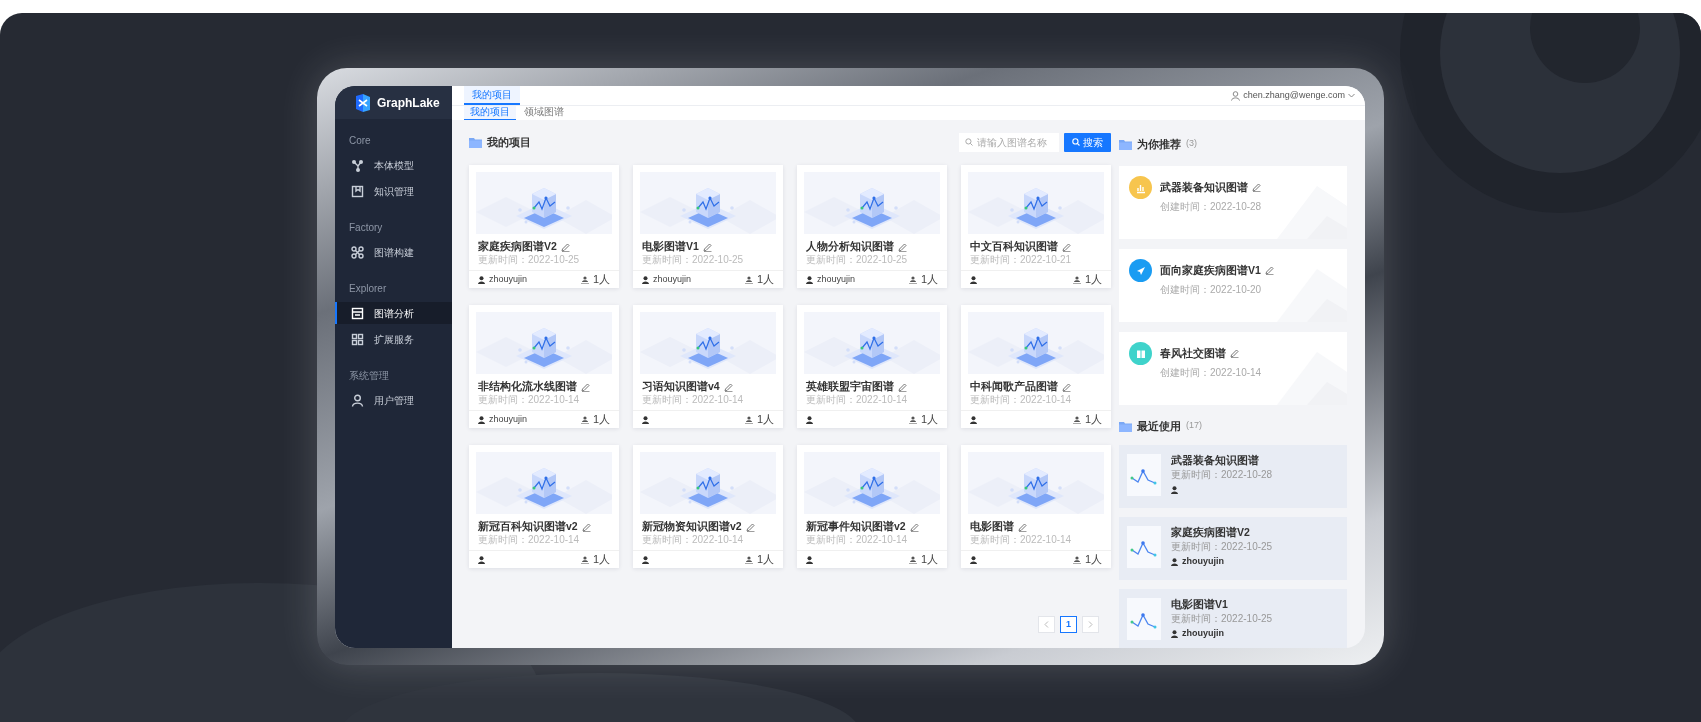  Describe the element at coordinates (1087, 142) in the screenshot. I see `search-button: 搜索` at that location.